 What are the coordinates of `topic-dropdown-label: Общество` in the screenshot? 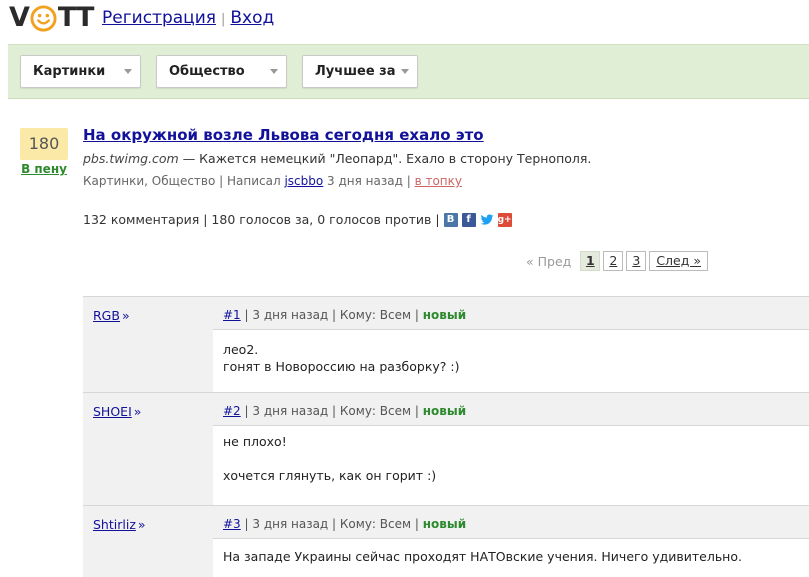 It's located at (207, 71).